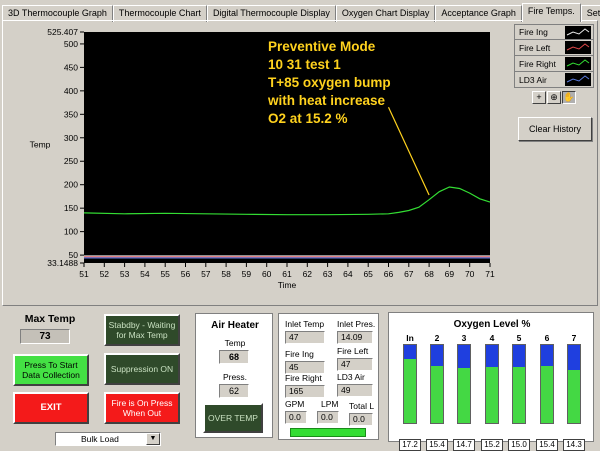  Describe the element at coordinates (410, 445) in the screenshot. I see `oxygen-level-value: 17.2` at that location.